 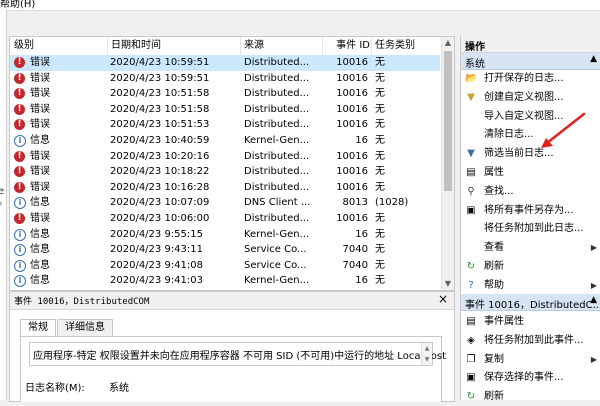 I want to click on copy-icon: ❐, so click(x=471, y=359).